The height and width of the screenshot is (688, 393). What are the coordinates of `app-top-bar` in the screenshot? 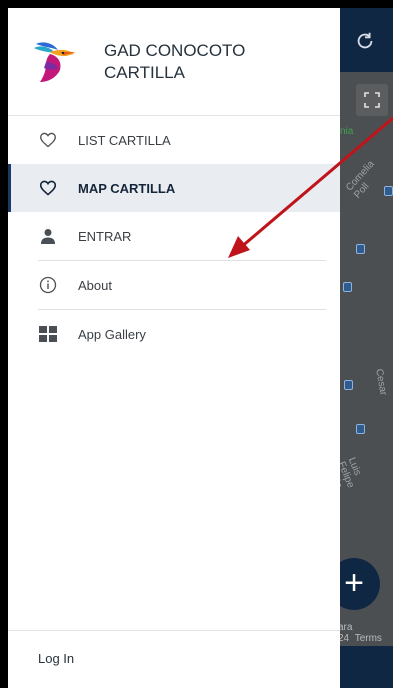 It's located at (366, 40).